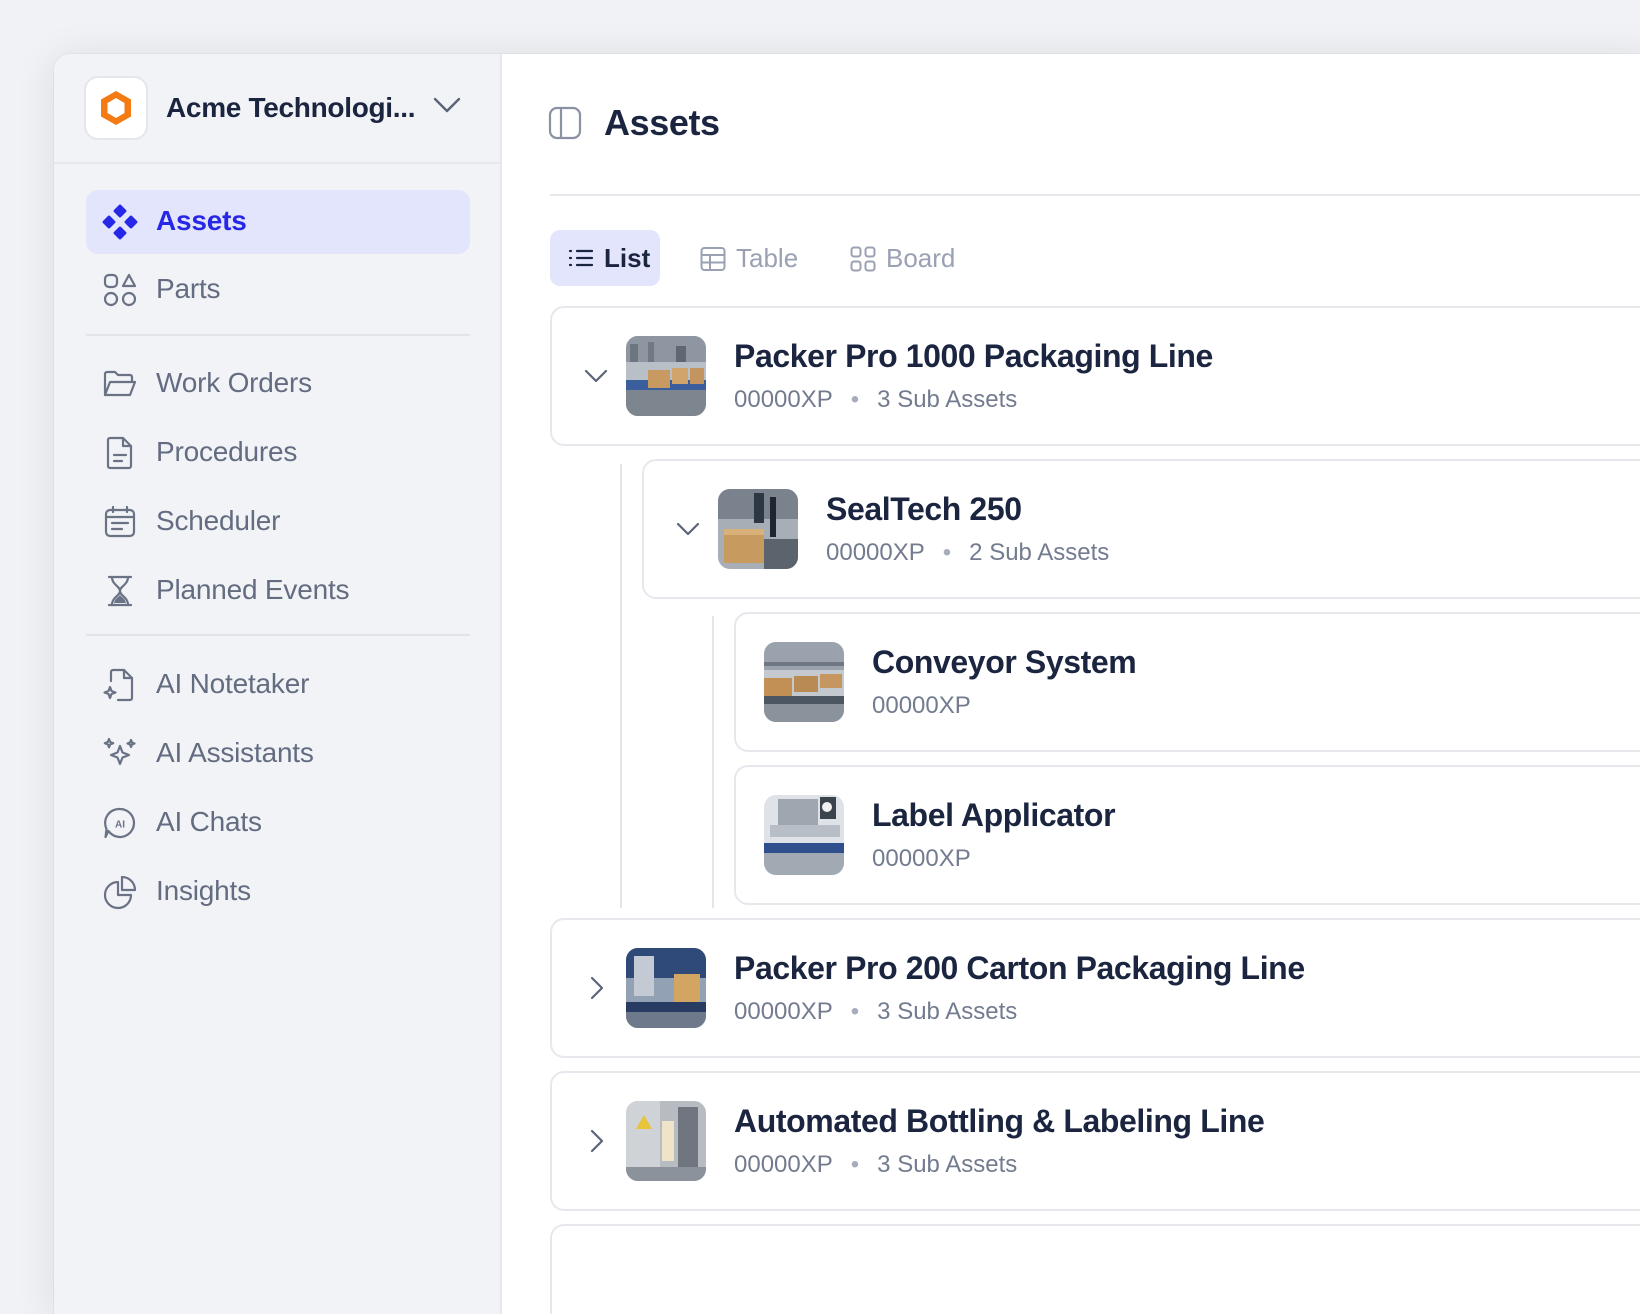 Image resolution: width=1640 pixels, height=1314 pixels. Describe the element at coordinates (120, 825) in the screenshot. I see `svg-text: AI` at that location.